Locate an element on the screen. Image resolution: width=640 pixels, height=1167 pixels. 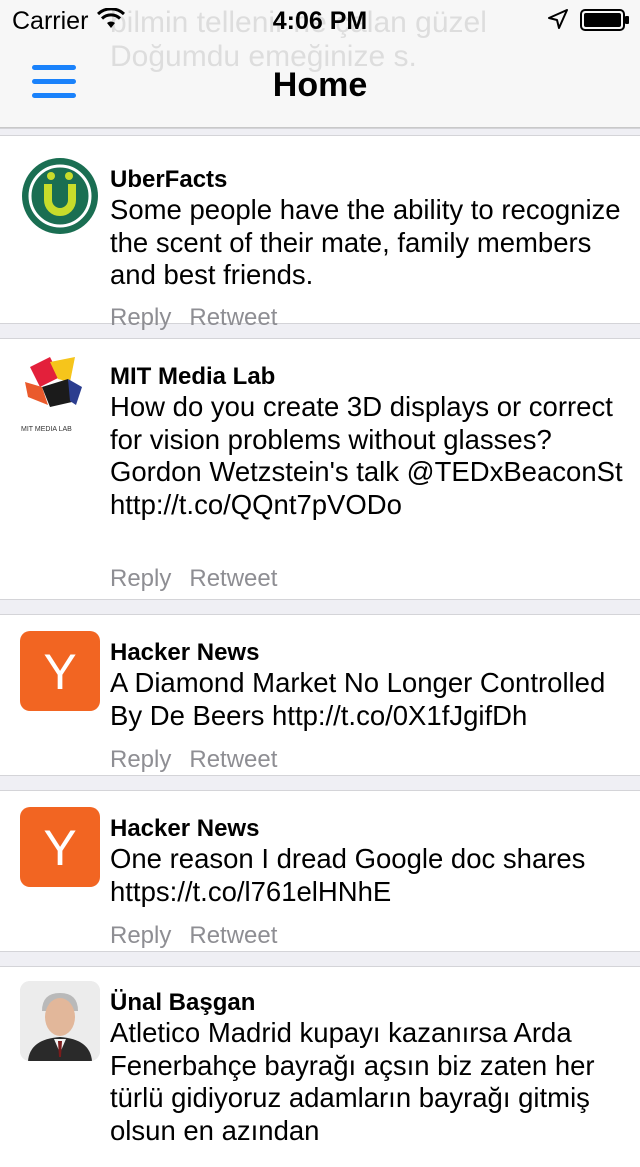
user-photo-avatar is located at coordinates (60, 1021).